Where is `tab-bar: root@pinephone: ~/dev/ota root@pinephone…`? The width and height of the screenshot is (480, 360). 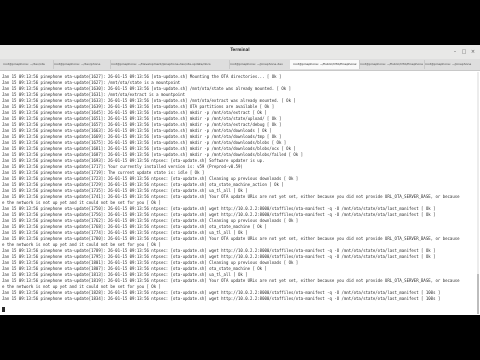 tab-bar: root@pinephone: ~/dev/ota root@pinephone… is located at coordinates (240, 65).